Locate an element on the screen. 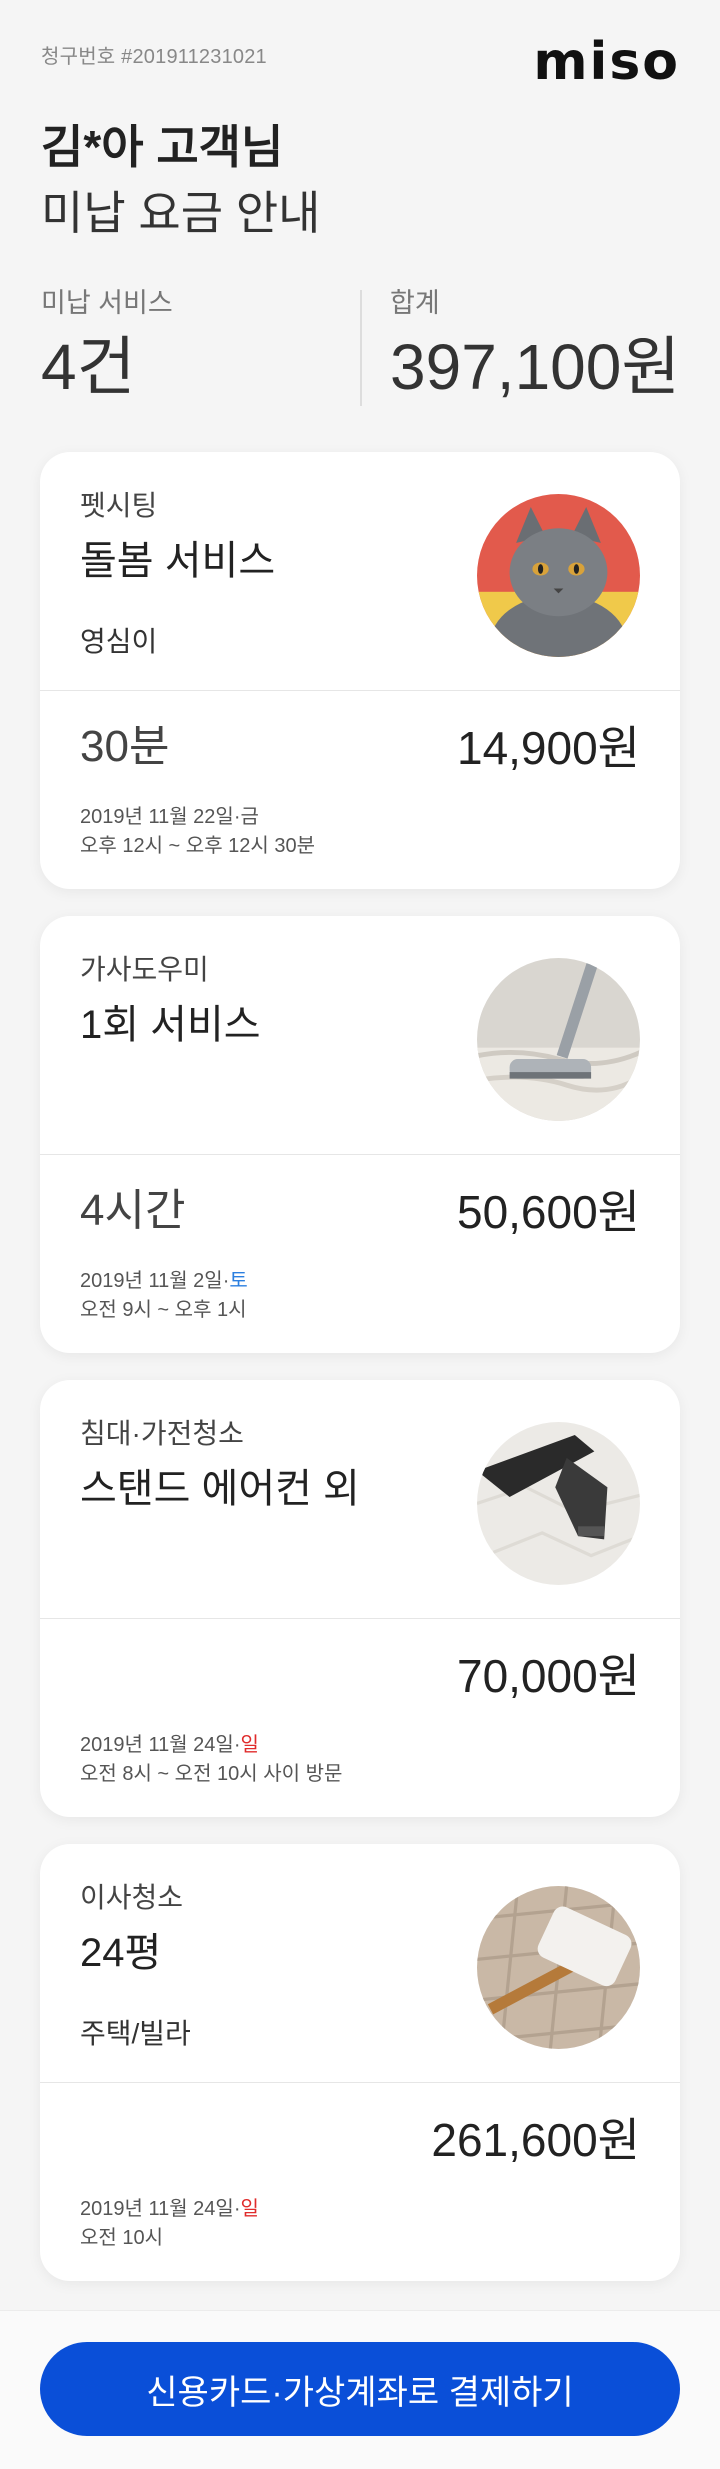 This screenshot has height=2469, width=720. service-price: 14,900원 is located at coordinates (548, 748).